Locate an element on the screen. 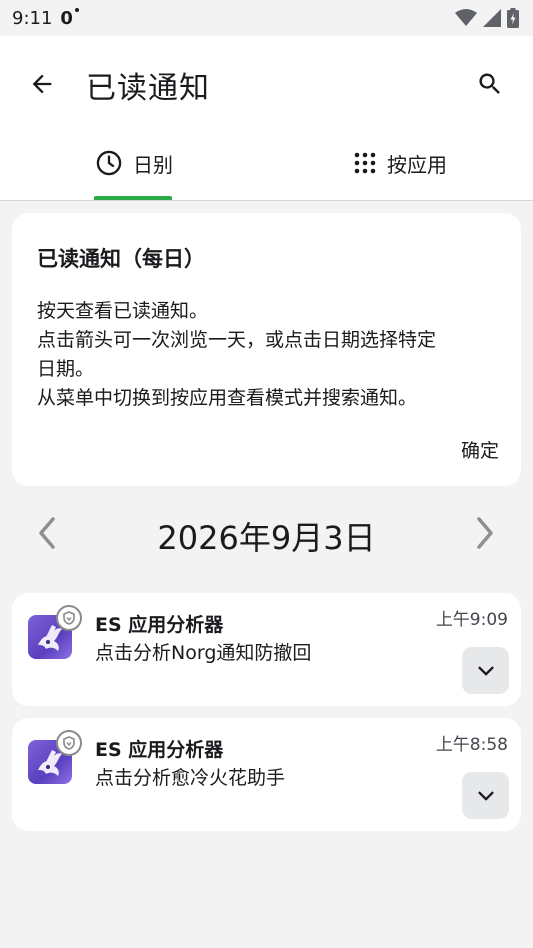 Image resolution: width=533 pixels, height=948 pixels. tab-by-app-label: 按应用 is located at coordinates (417, 164).